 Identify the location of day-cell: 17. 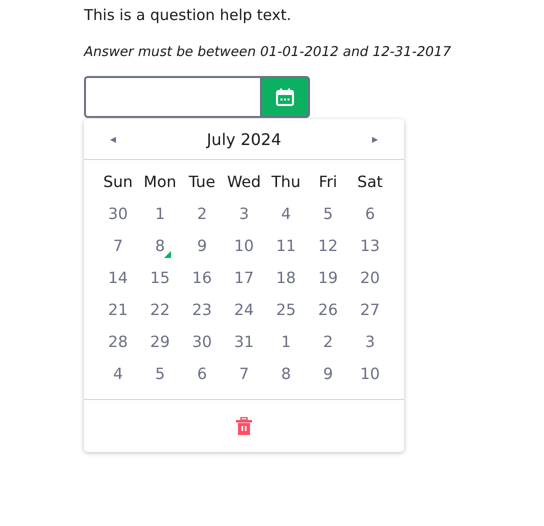
(244, 278).